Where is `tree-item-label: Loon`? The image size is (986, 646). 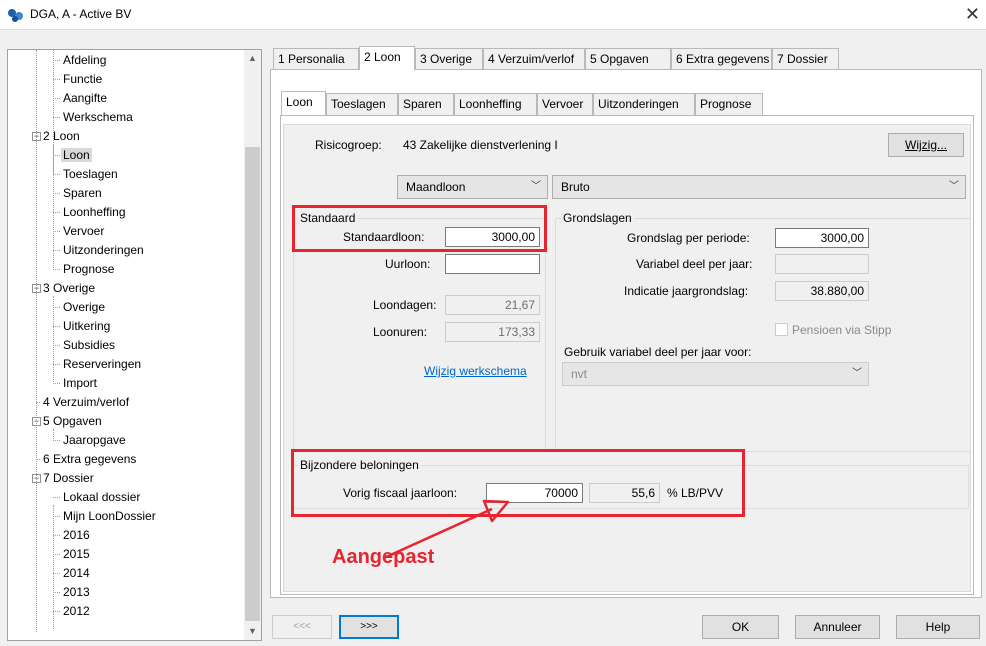
tree-item-label: Loon is located at coordinates (76, 155).